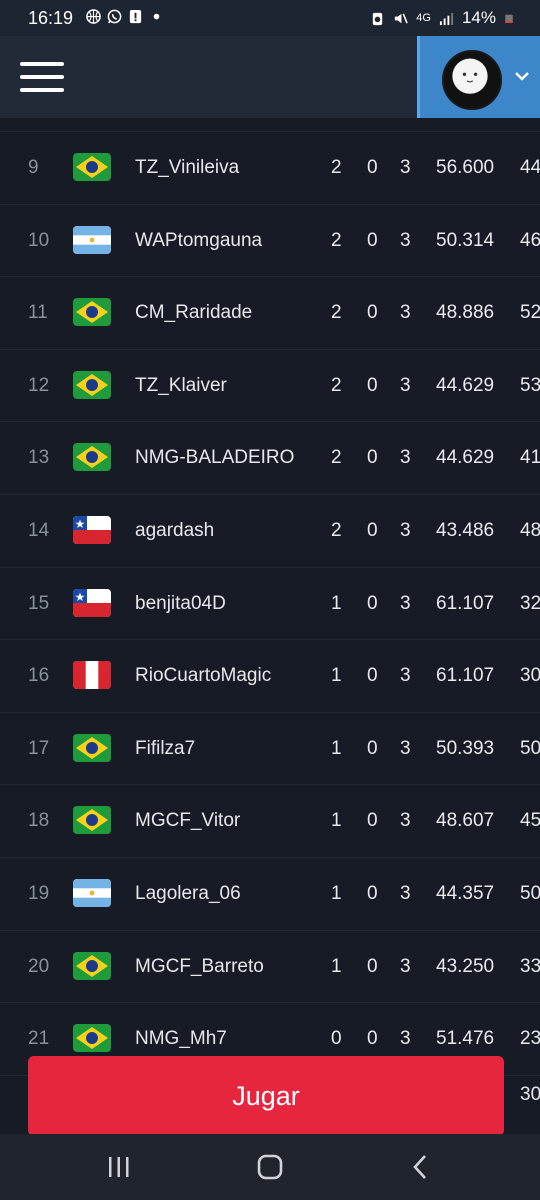  What do you see at coordinates (39, 893) in the screenshot?
I see `rank-cell: 19` at bounding box center [39, 893].